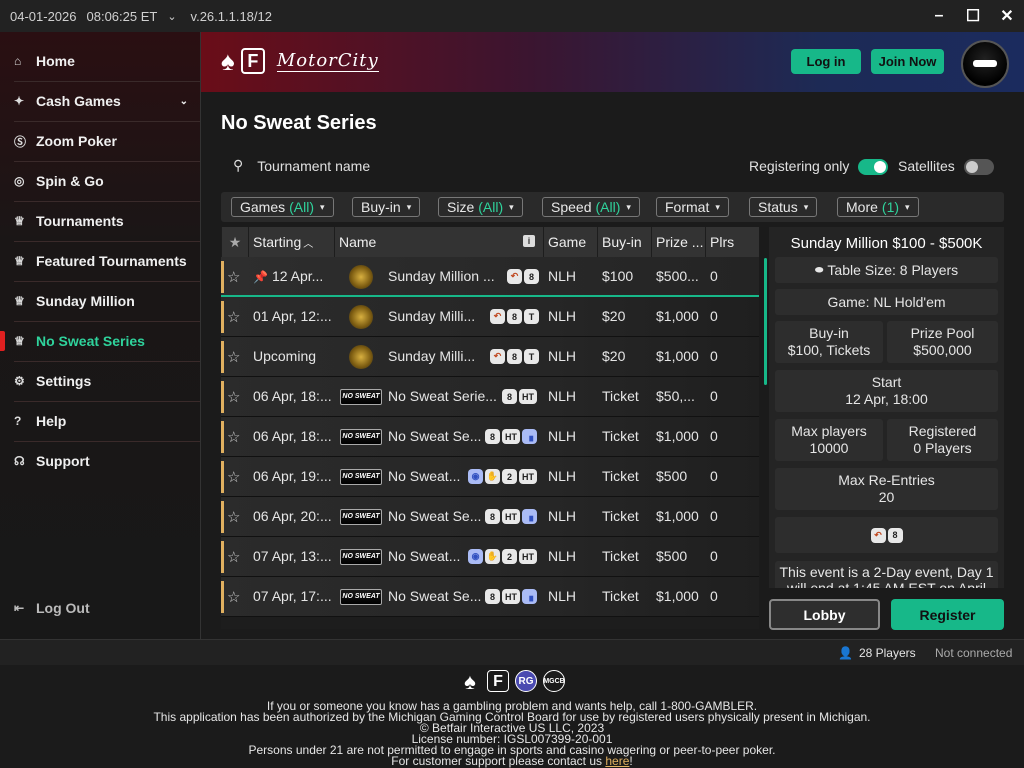 The width and height of the screenshot is (1024, 768). Describe the element at coordinates (498, 761) in the screenshot. I see `support-text: For customer support please contact us` at that location.